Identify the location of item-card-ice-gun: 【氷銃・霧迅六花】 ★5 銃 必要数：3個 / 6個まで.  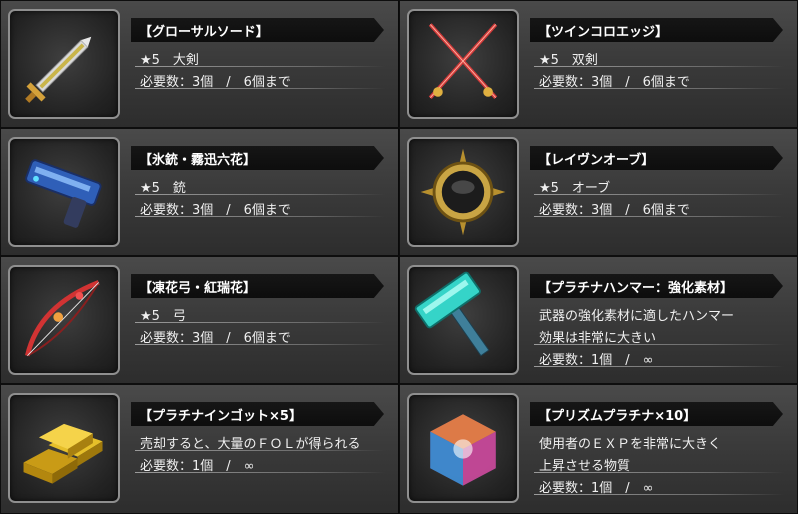
(199, 192).